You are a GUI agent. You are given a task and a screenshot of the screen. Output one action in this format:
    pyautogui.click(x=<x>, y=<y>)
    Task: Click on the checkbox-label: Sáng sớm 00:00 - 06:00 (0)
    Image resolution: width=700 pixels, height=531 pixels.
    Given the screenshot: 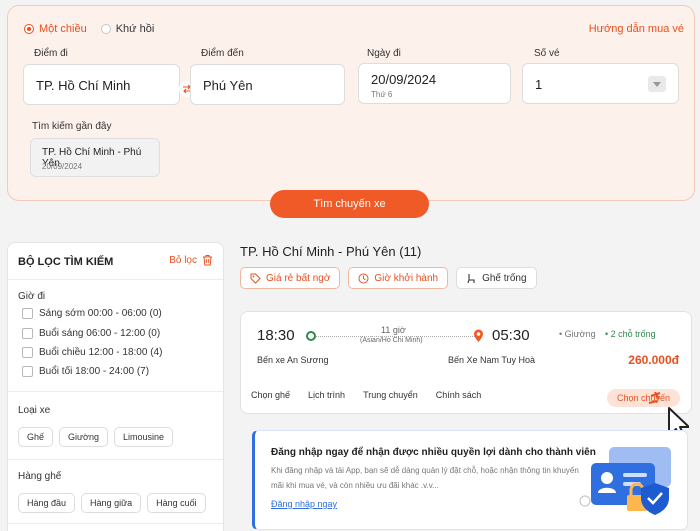 What is the action you would take?
    pyautogui.click(x=100, y=313)
    